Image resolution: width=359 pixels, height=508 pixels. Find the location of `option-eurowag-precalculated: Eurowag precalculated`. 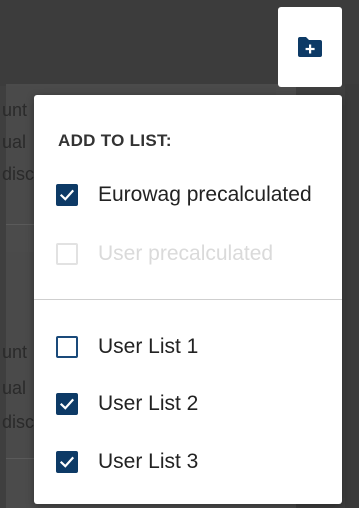

option-eurowag-precalculated: Eurowag precalculated is located at coordinates (184, 195).